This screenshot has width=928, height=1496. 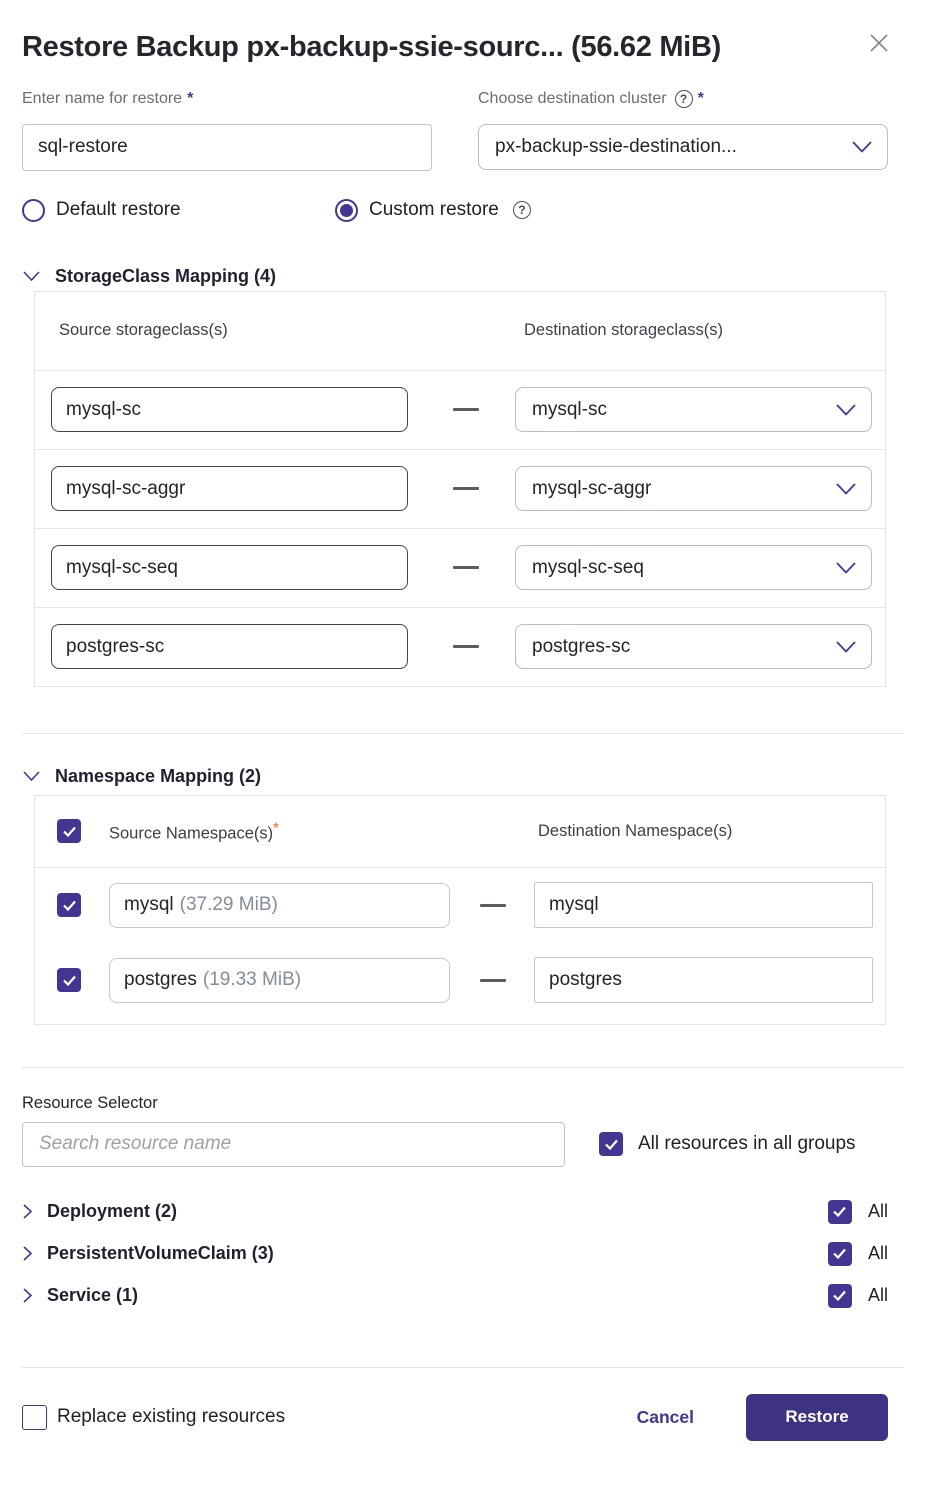 What do you see at coordinates (93, 1295) in the screenshot?
I see `resource-group-label: Service (1)` at bounding box center [93, 1295].